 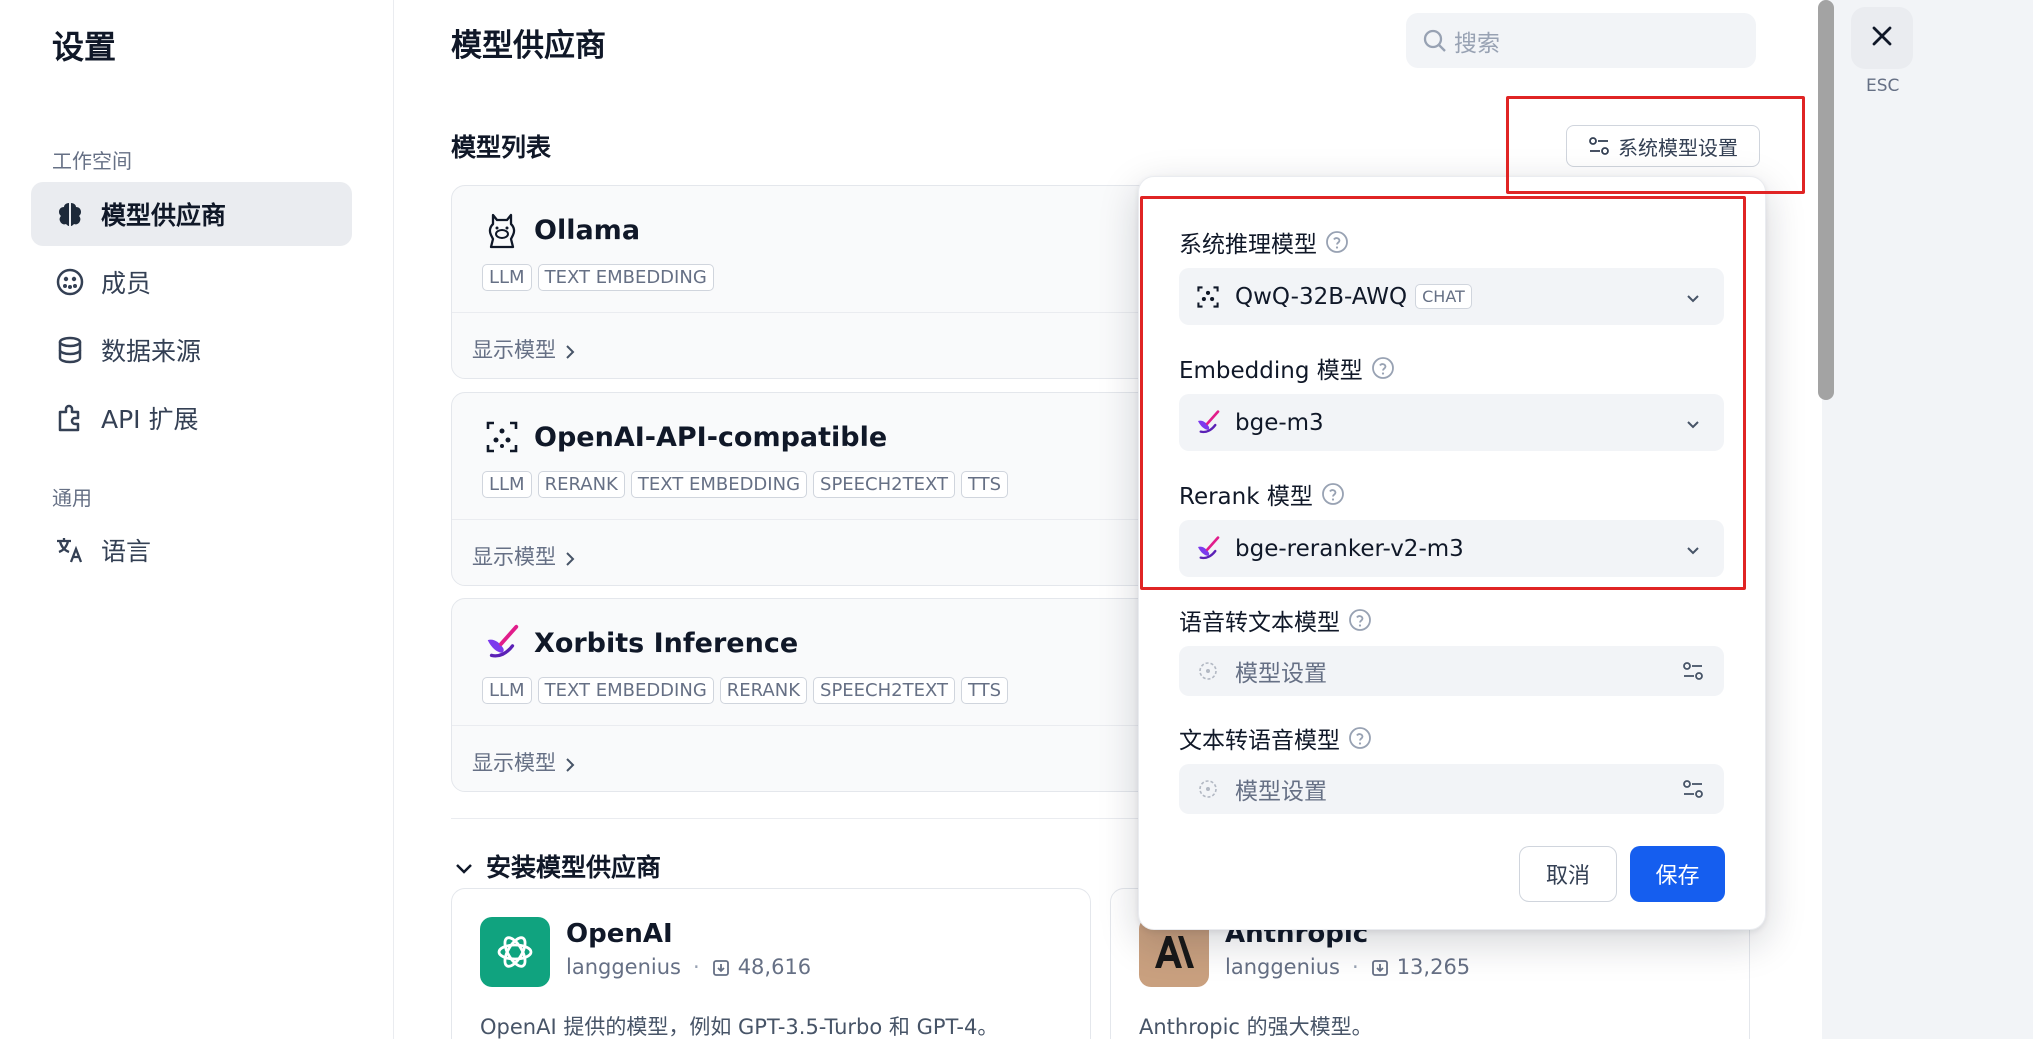 What do you see at coordinates (688, 967) in the screenshot?
I see `install-card-meta: langgenius · 48,616` at bounding box center [688, 967].